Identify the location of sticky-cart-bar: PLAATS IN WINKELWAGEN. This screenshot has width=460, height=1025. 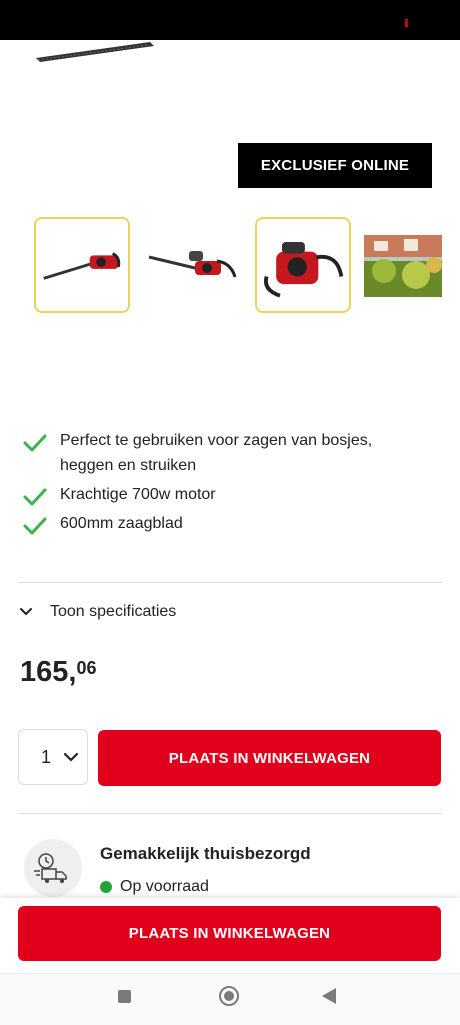
(230, 935).